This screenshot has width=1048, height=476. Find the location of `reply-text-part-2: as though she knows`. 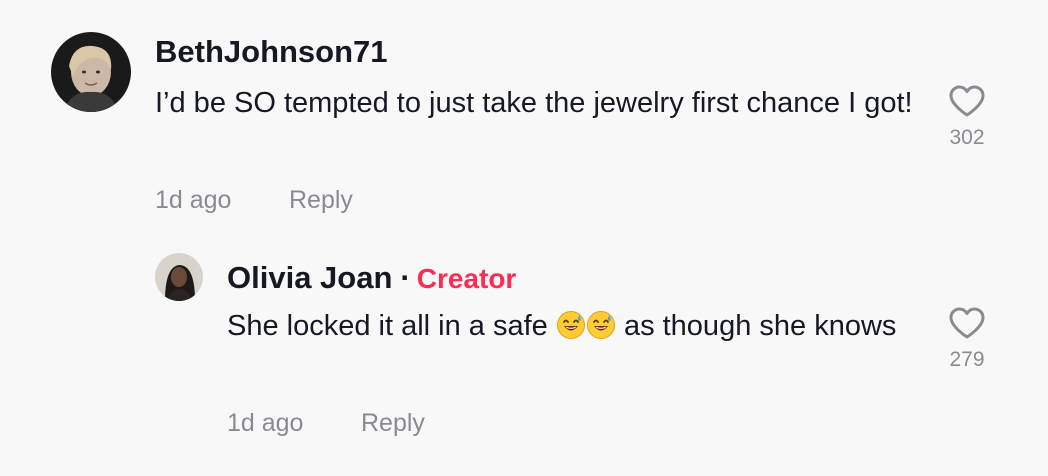

reply-text-part-2: as though she knows is located at coordinates (760, 326).